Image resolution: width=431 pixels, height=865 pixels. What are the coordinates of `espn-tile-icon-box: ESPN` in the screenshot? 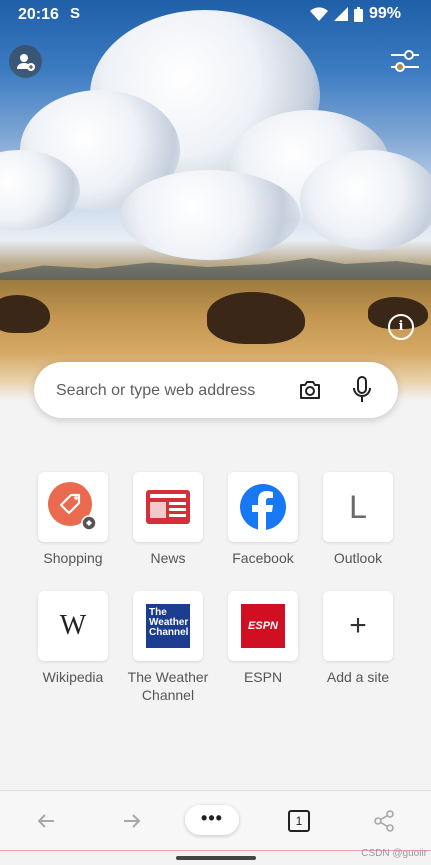 It's located at (263, 626).